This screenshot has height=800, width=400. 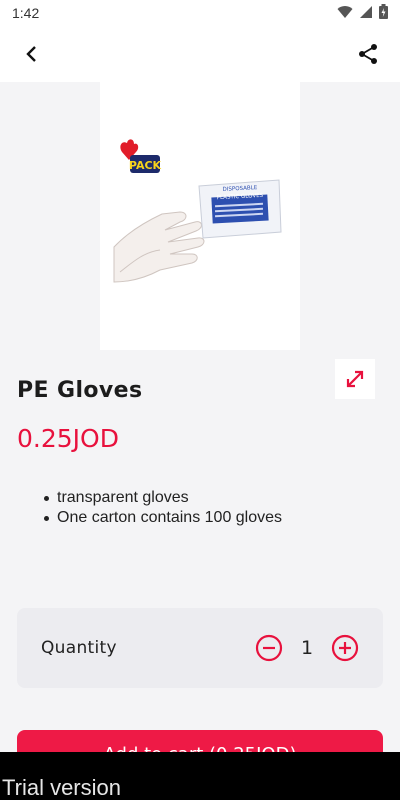 I want to click on expand-icon, so click(x=355, y=379).